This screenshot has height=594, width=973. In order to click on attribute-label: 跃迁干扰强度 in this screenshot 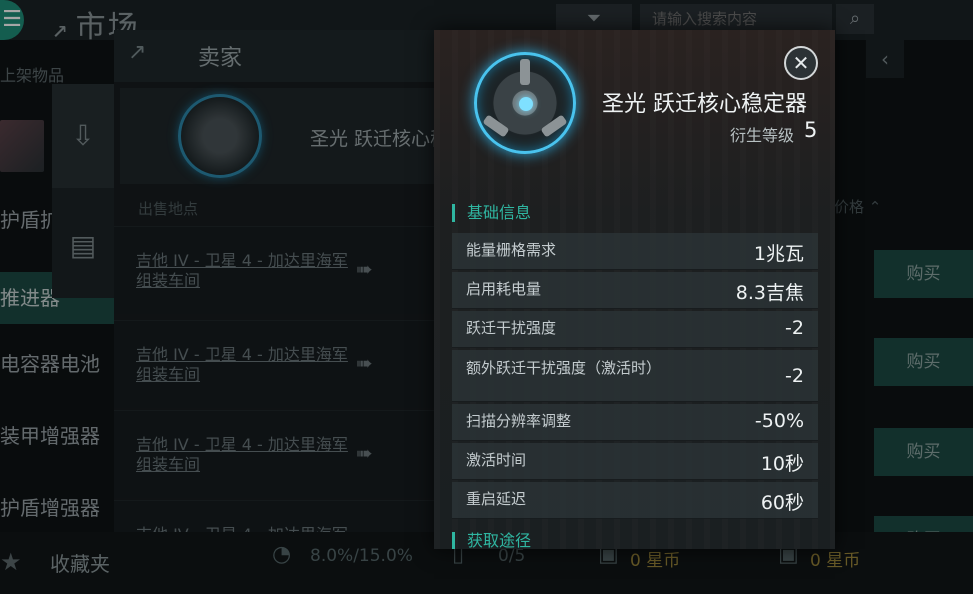, I will do `click(511, 328)`.